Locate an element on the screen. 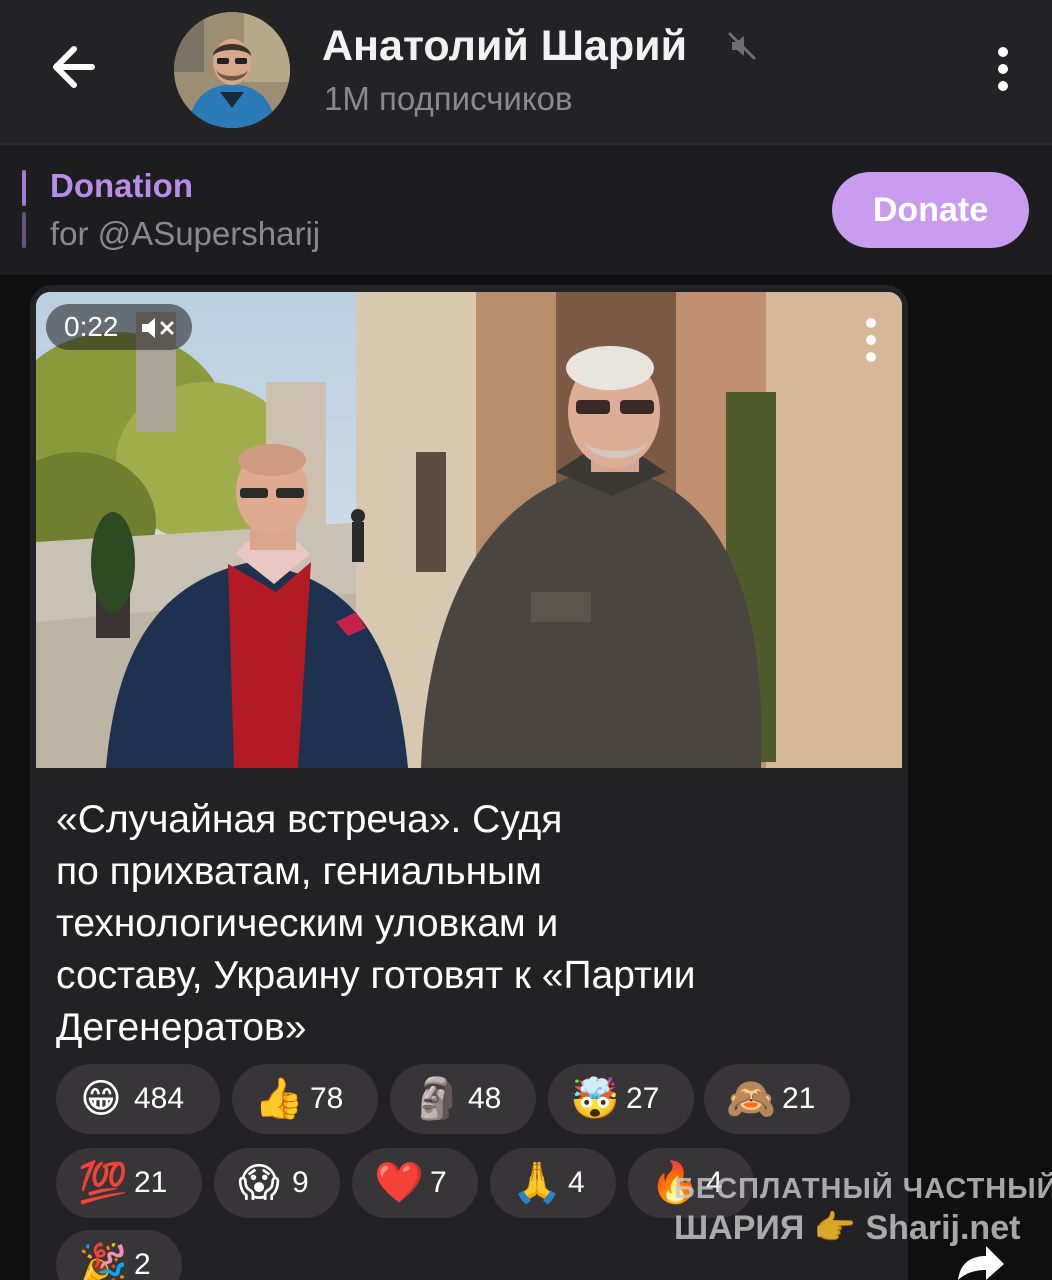 This screenshot has width=1052, height=1280. caption-line: по прихватам, гениальным is located at coordinates (299, 871).